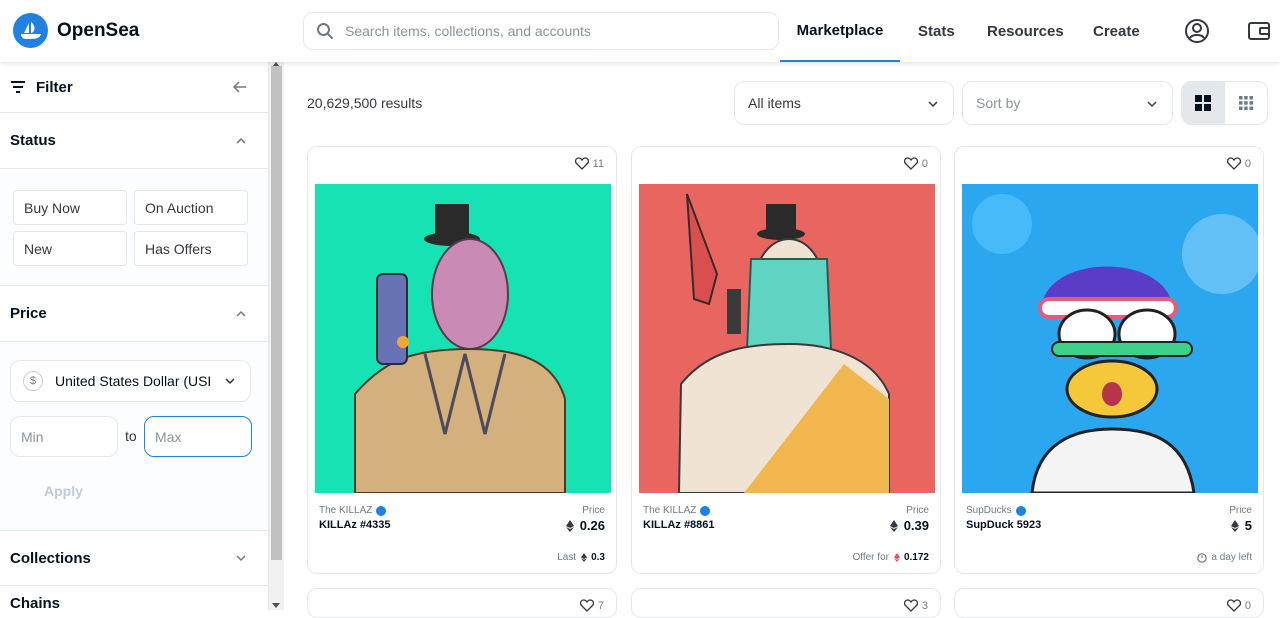 The width and height of the screenshot is (1280, 618). Describe the element at coordinates (63, 491) in the screenshot. I see `apply-button: Apply` at that location.